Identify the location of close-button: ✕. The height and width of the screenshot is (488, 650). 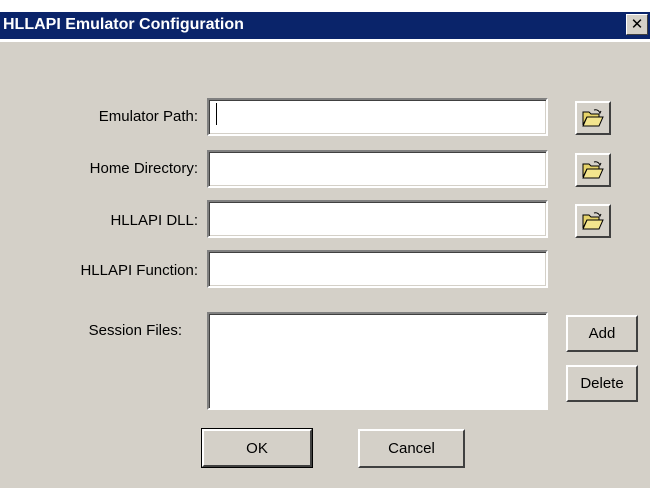
(637, 24).